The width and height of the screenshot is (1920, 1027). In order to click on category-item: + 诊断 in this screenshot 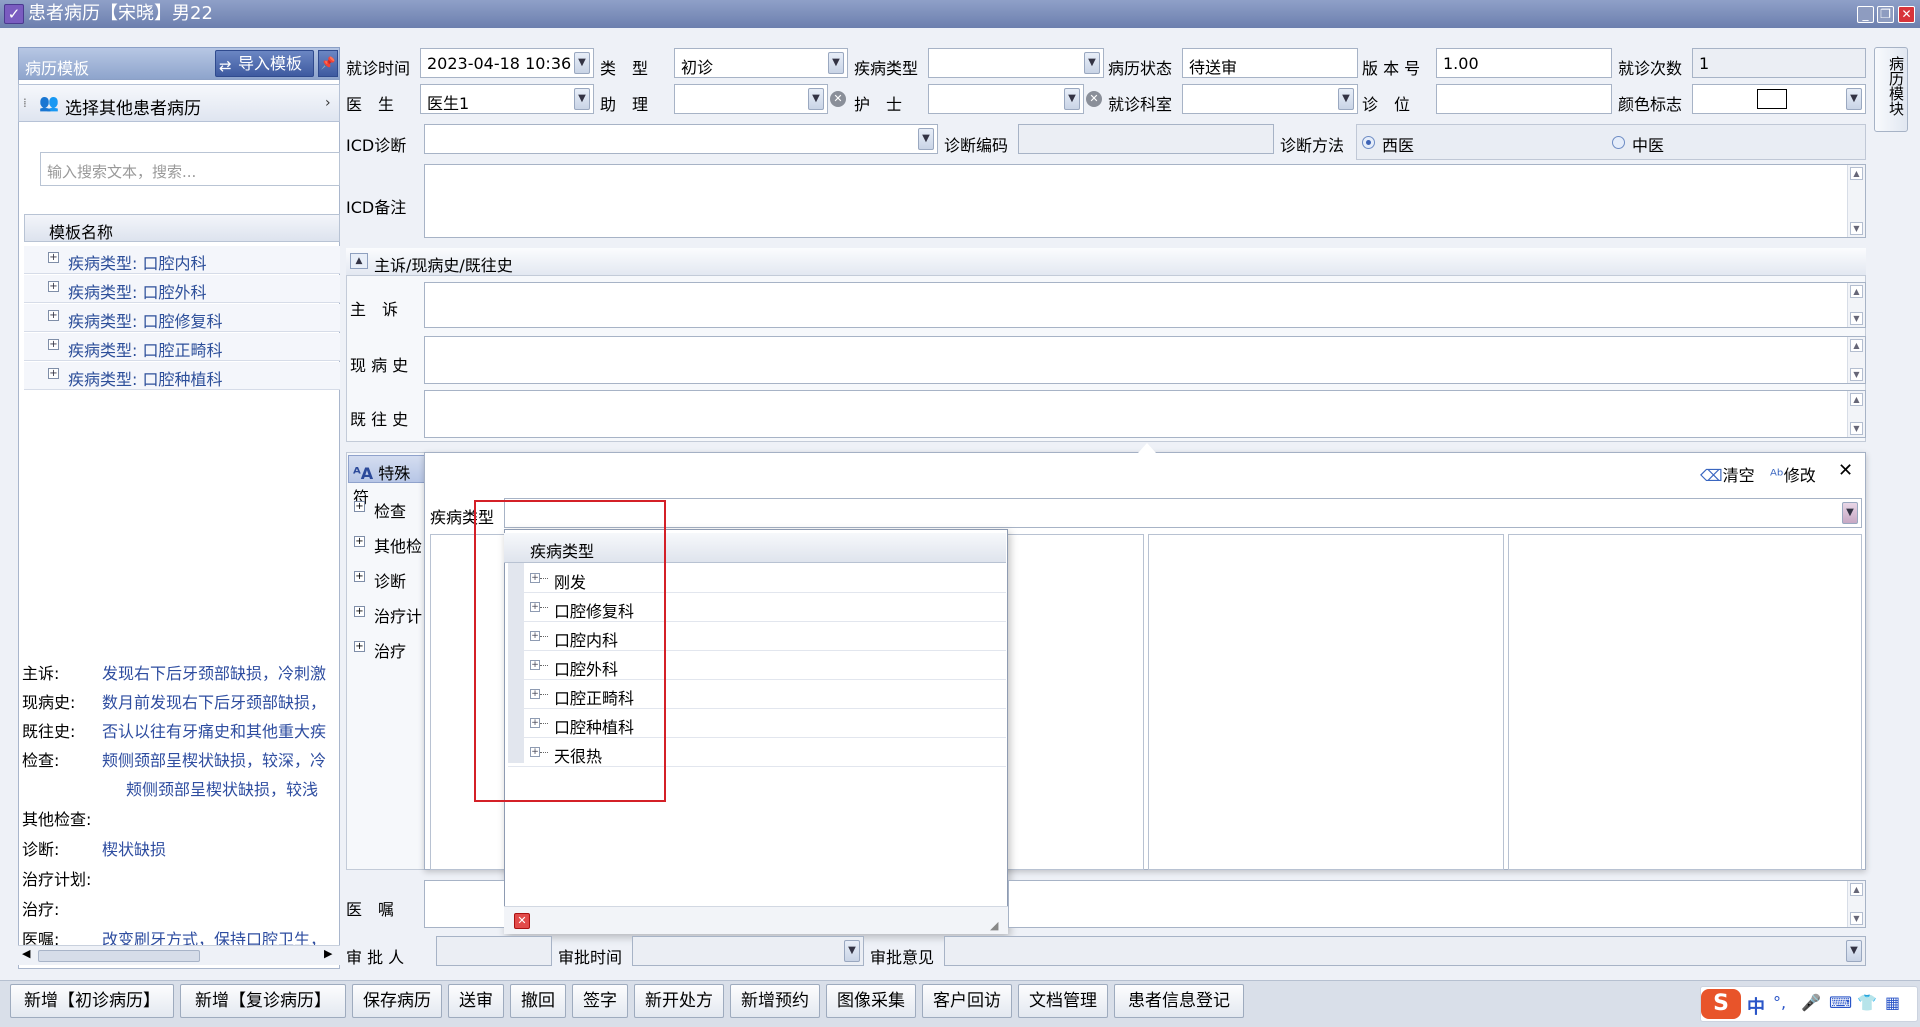, I will do `click(390, 583)`.